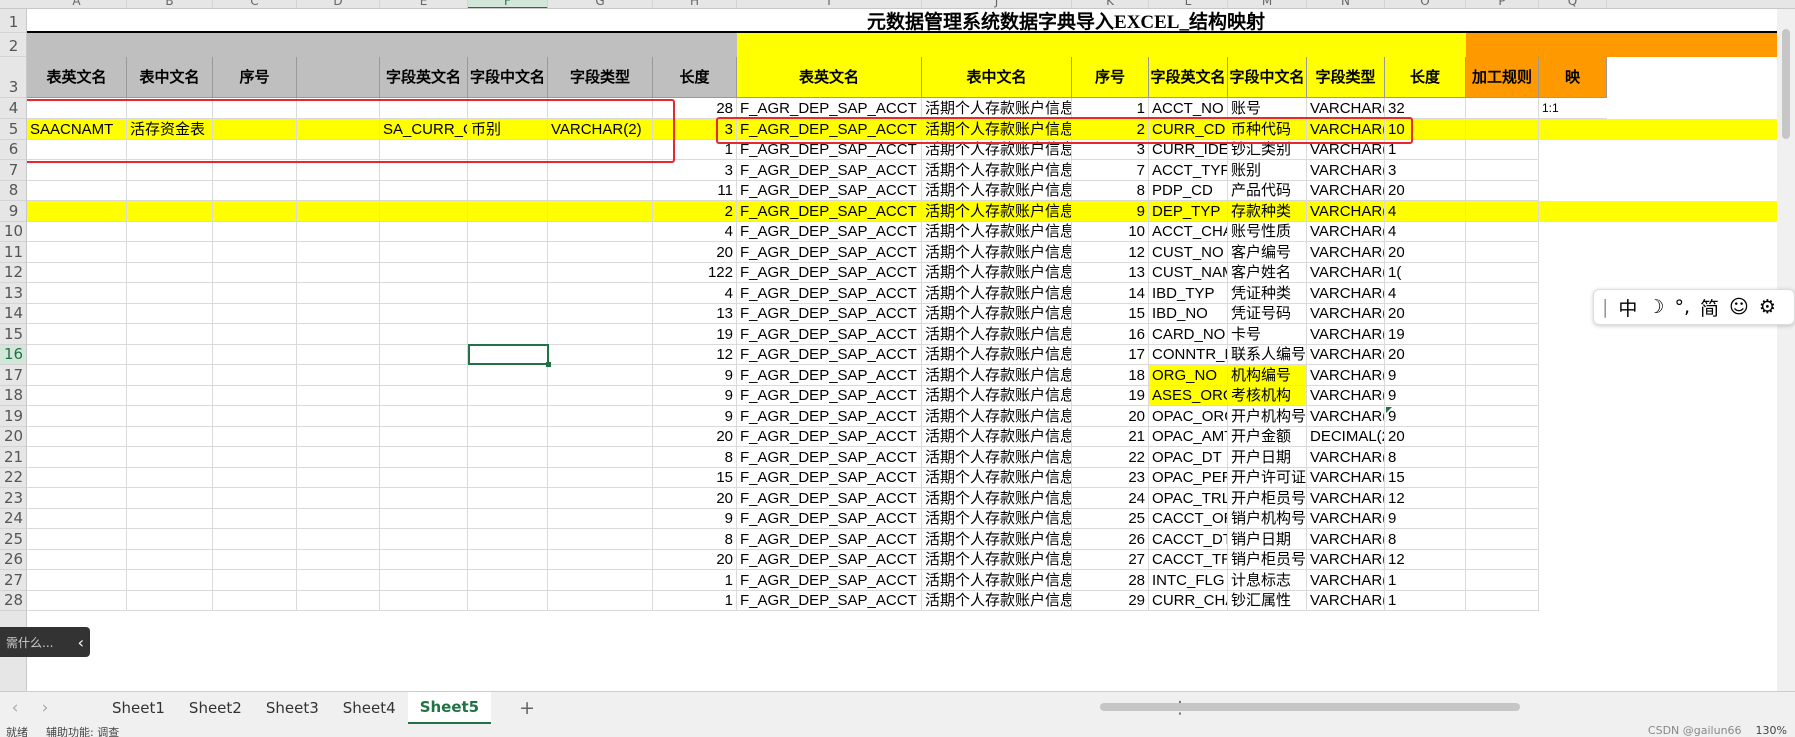  I want to click on data-cell-k: 1, so click(1110, 108).